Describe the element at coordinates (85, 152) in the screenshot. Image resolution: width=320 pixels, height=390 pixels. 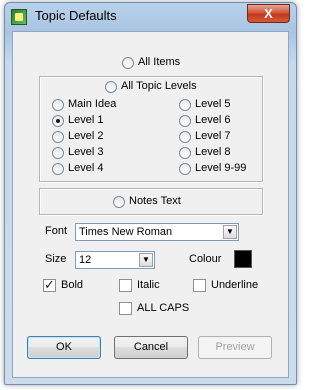
I see `level-label-level-3: Level 3` at that location.